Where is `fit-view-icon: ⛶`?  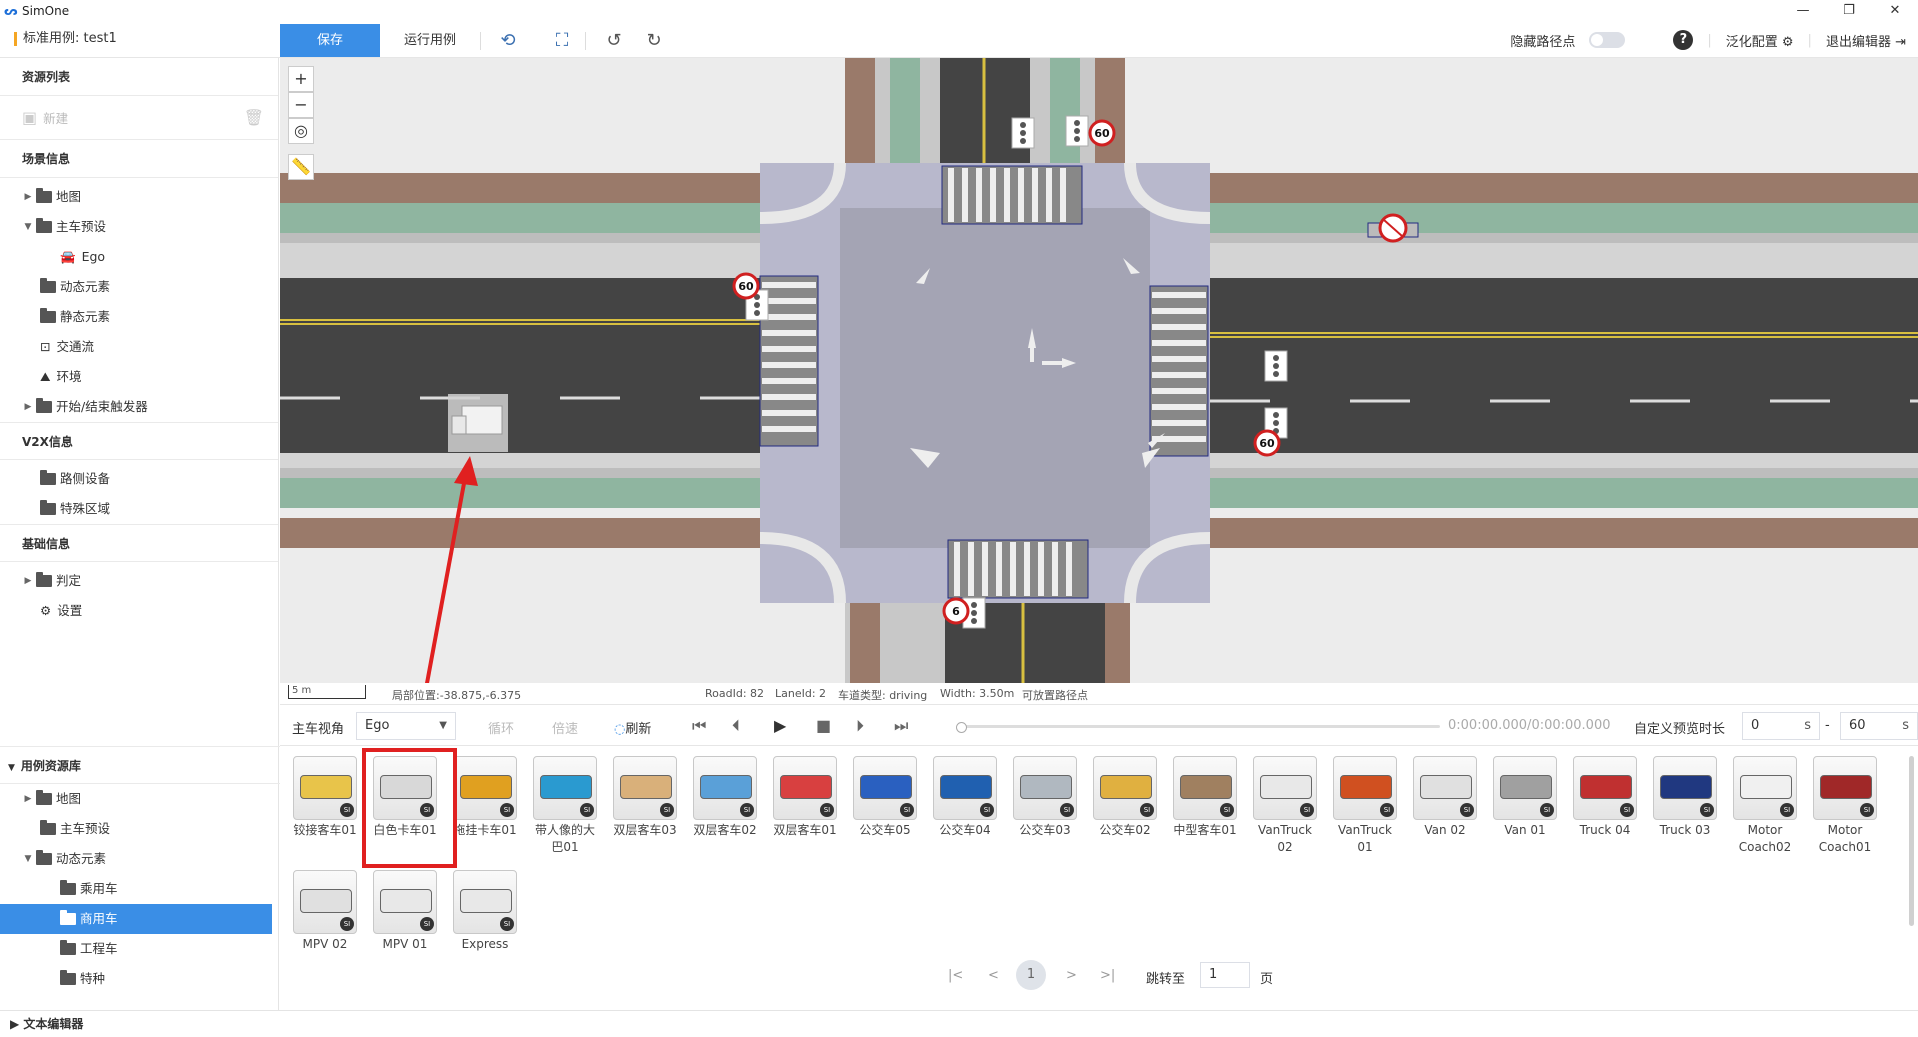
fit-view-icon: ⛶ is located at coordinates (562, 41).